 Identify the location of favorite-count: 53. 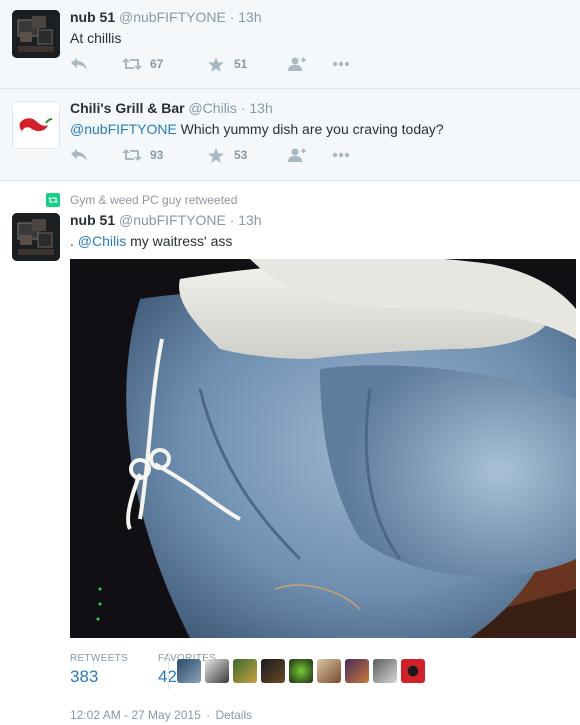
(241, 155).